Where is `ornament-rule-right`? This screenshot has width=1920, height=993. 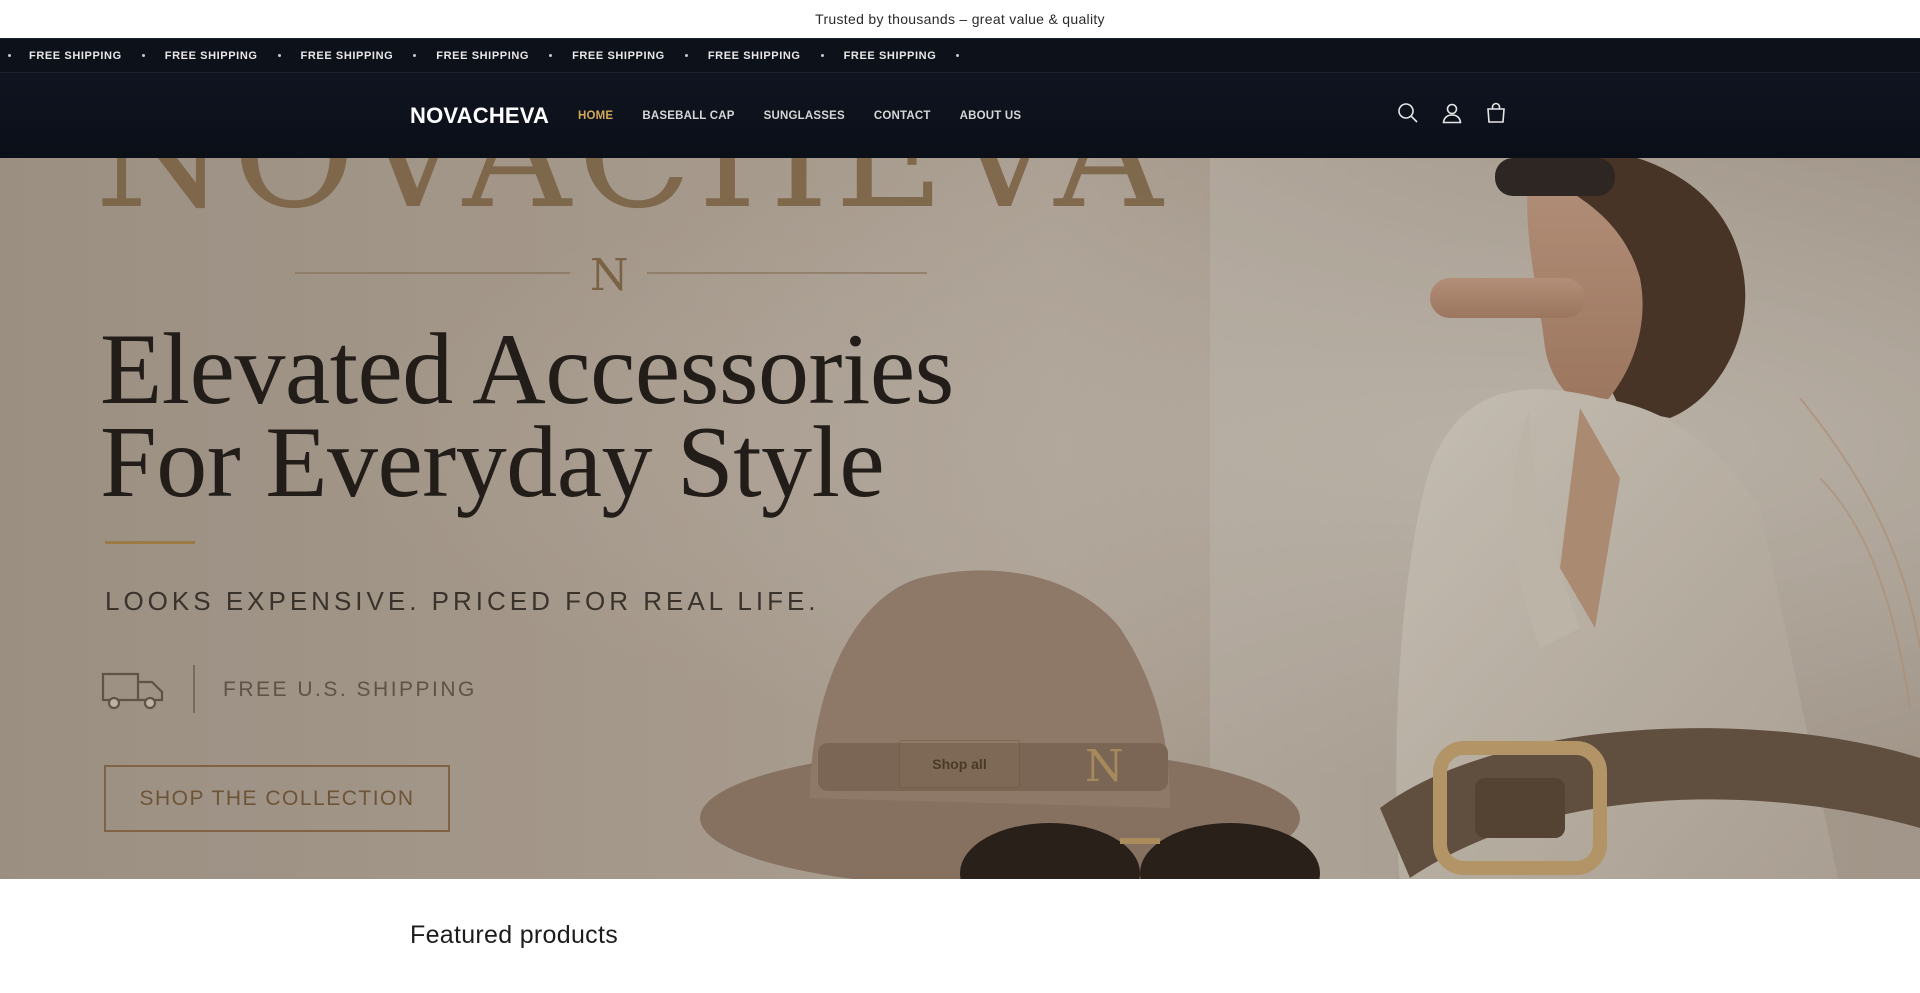 ornament-rule-right is located at coordinates (787, 273).